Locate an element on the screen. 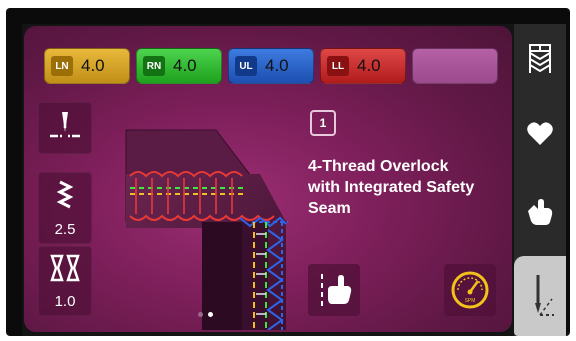  thread-tension-rn-button: RN 4.0 is located at coordinates (179, 66).